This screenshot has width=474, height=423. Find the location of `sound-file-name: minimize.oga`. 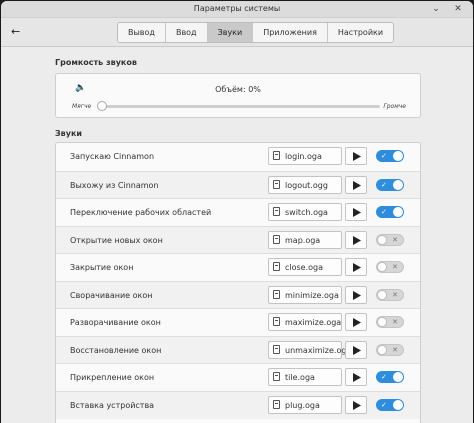

sound-file-name: minimize.oga is located at coordinates (312, 295).